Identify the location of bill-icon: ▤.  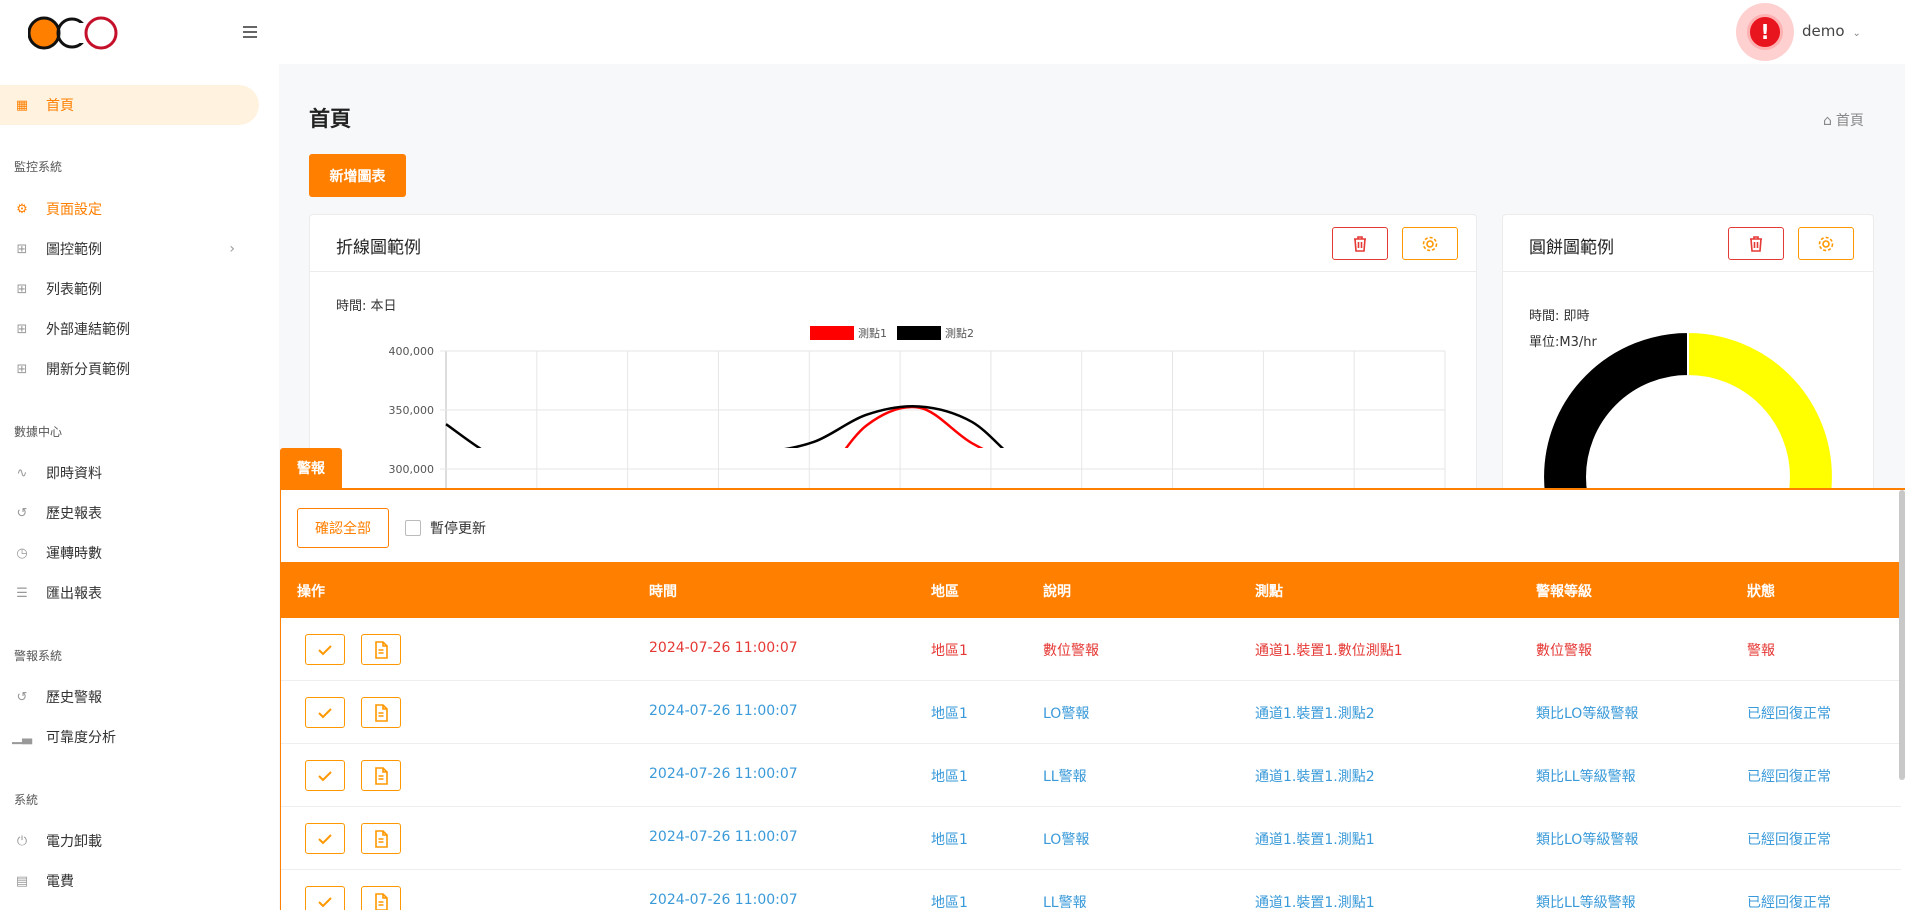
(22, 881).